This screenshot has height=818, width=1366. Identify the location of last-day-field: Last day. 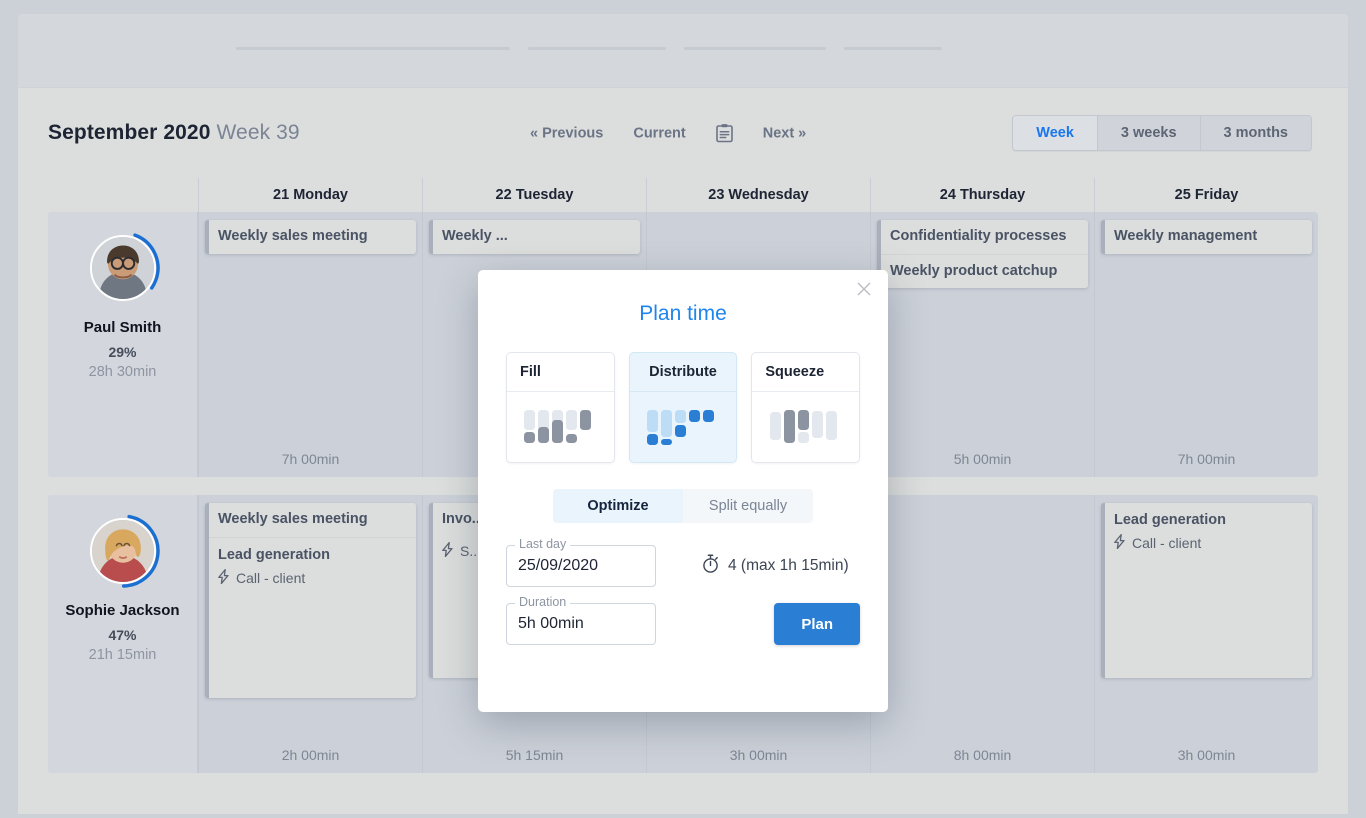
(581, 562).